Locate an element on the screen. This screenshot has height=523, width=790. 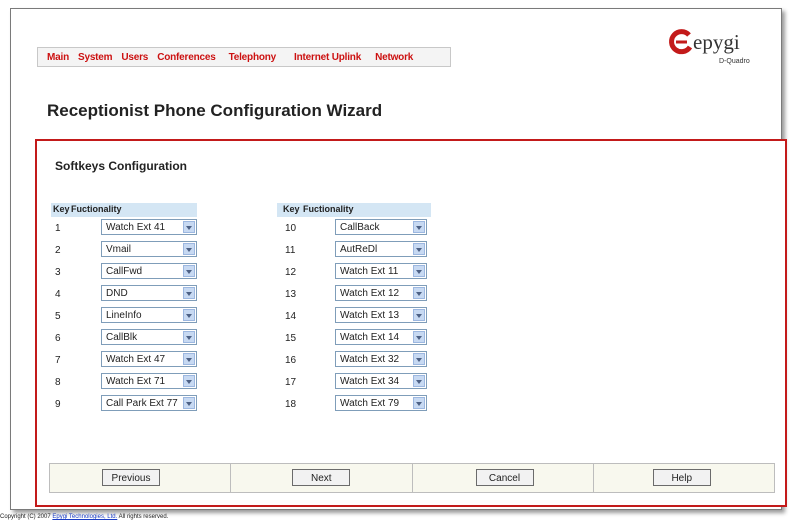
table-row: 2 Vmail is located at coordinates (124, 250).